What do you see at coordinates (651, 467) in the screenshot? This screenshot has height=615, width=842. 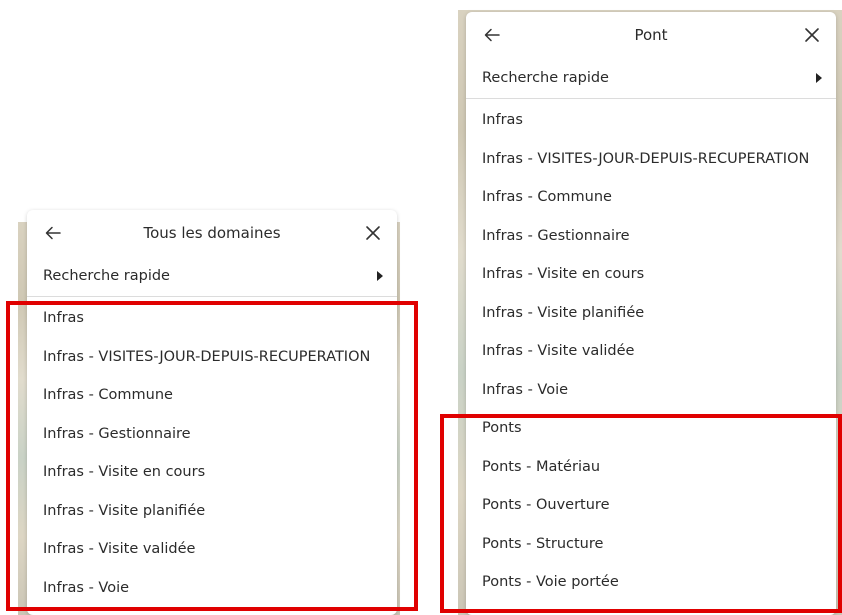 I see `list-item: Ponts - Matériau` at bounding box center [651, 467].